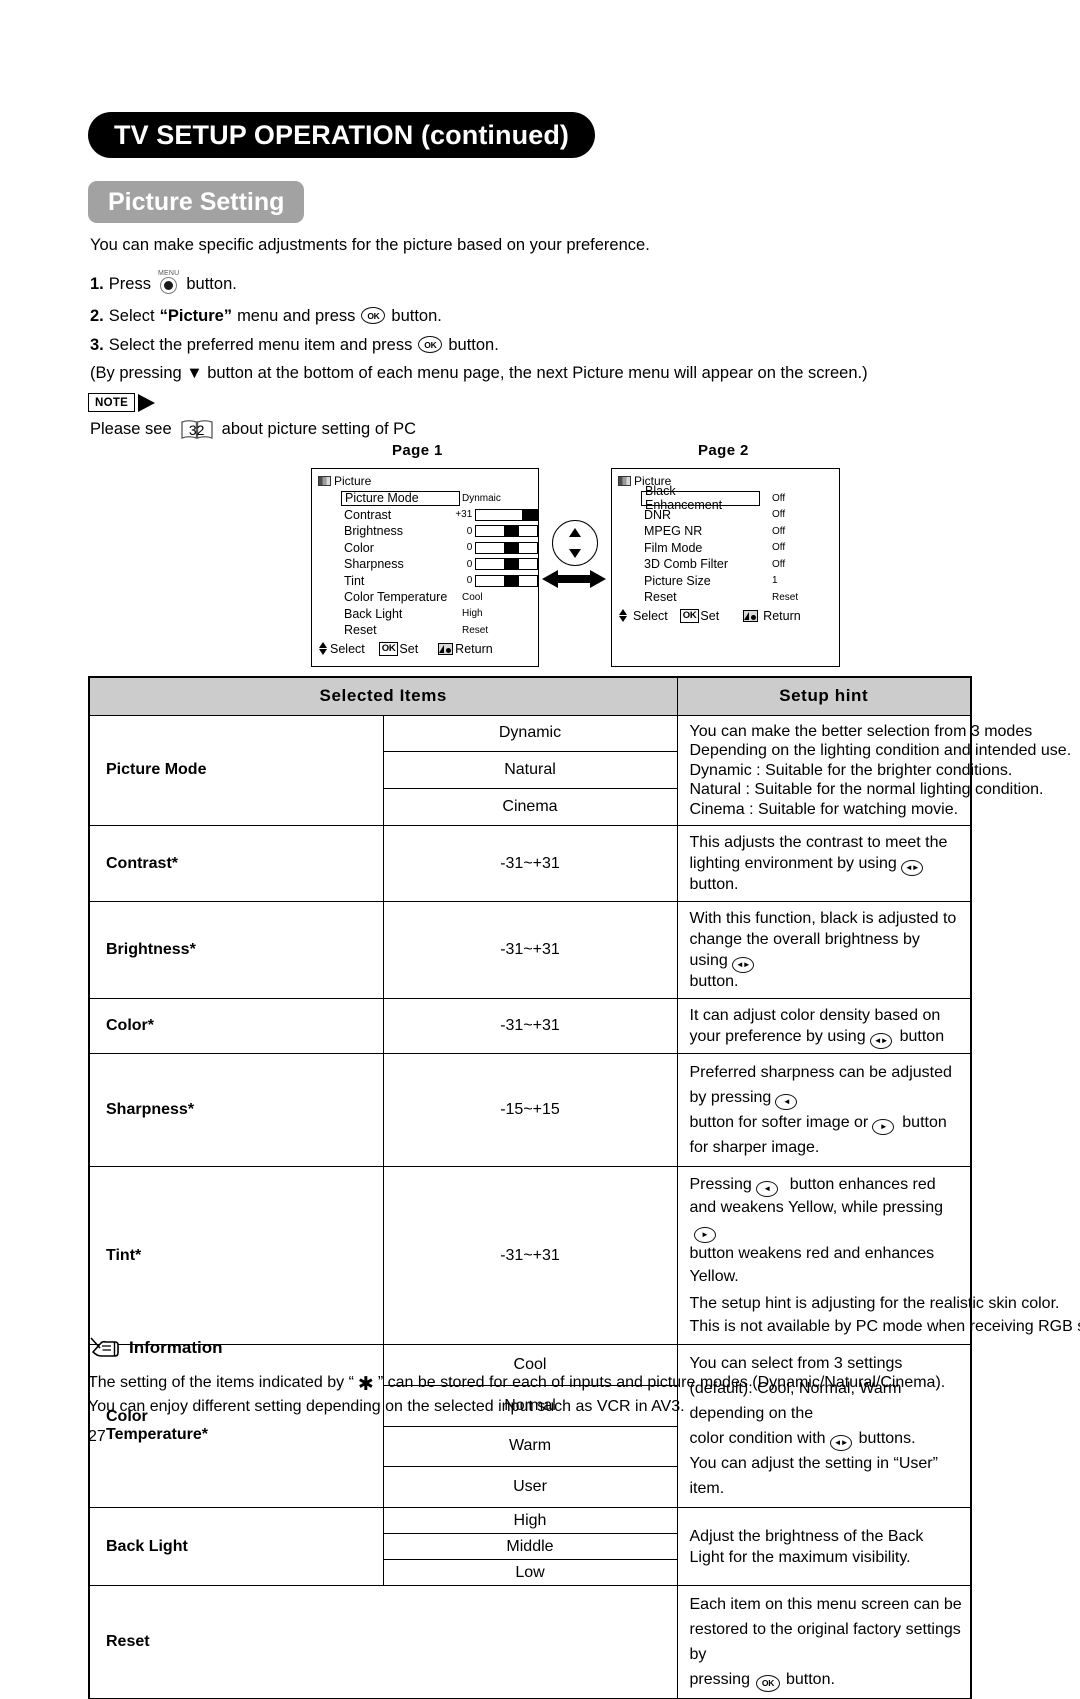 The image size is (1080, 1699). I want to click on osd-row-black-enhancement: Black Enhancement Off, so click(725, 498).